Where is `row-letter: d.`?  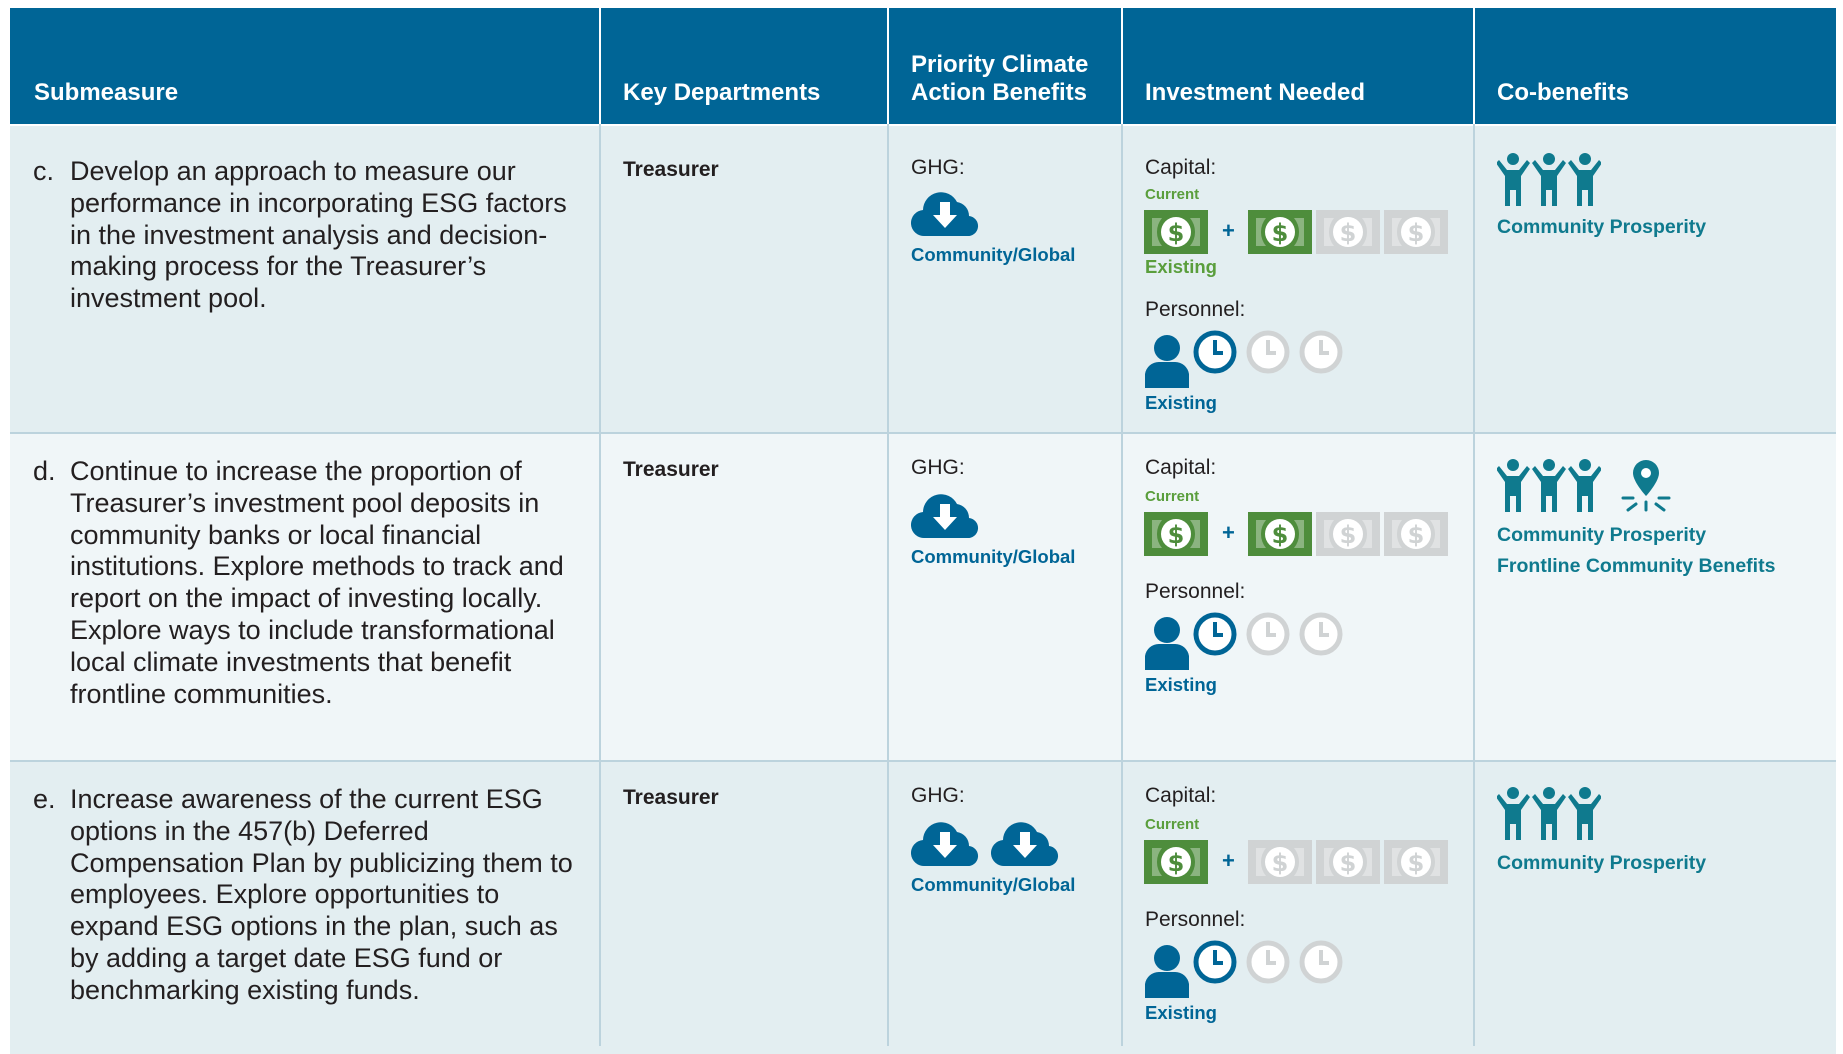 row-letter: d. is located at coordinates (44, 471).